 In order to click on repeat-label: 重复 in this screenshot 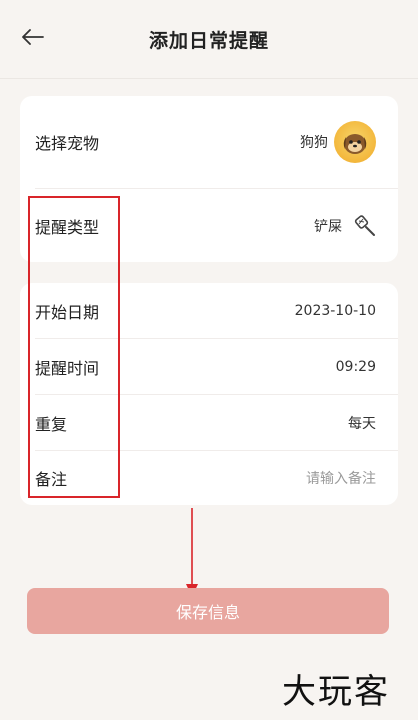, I will do `click(51, 424)`.